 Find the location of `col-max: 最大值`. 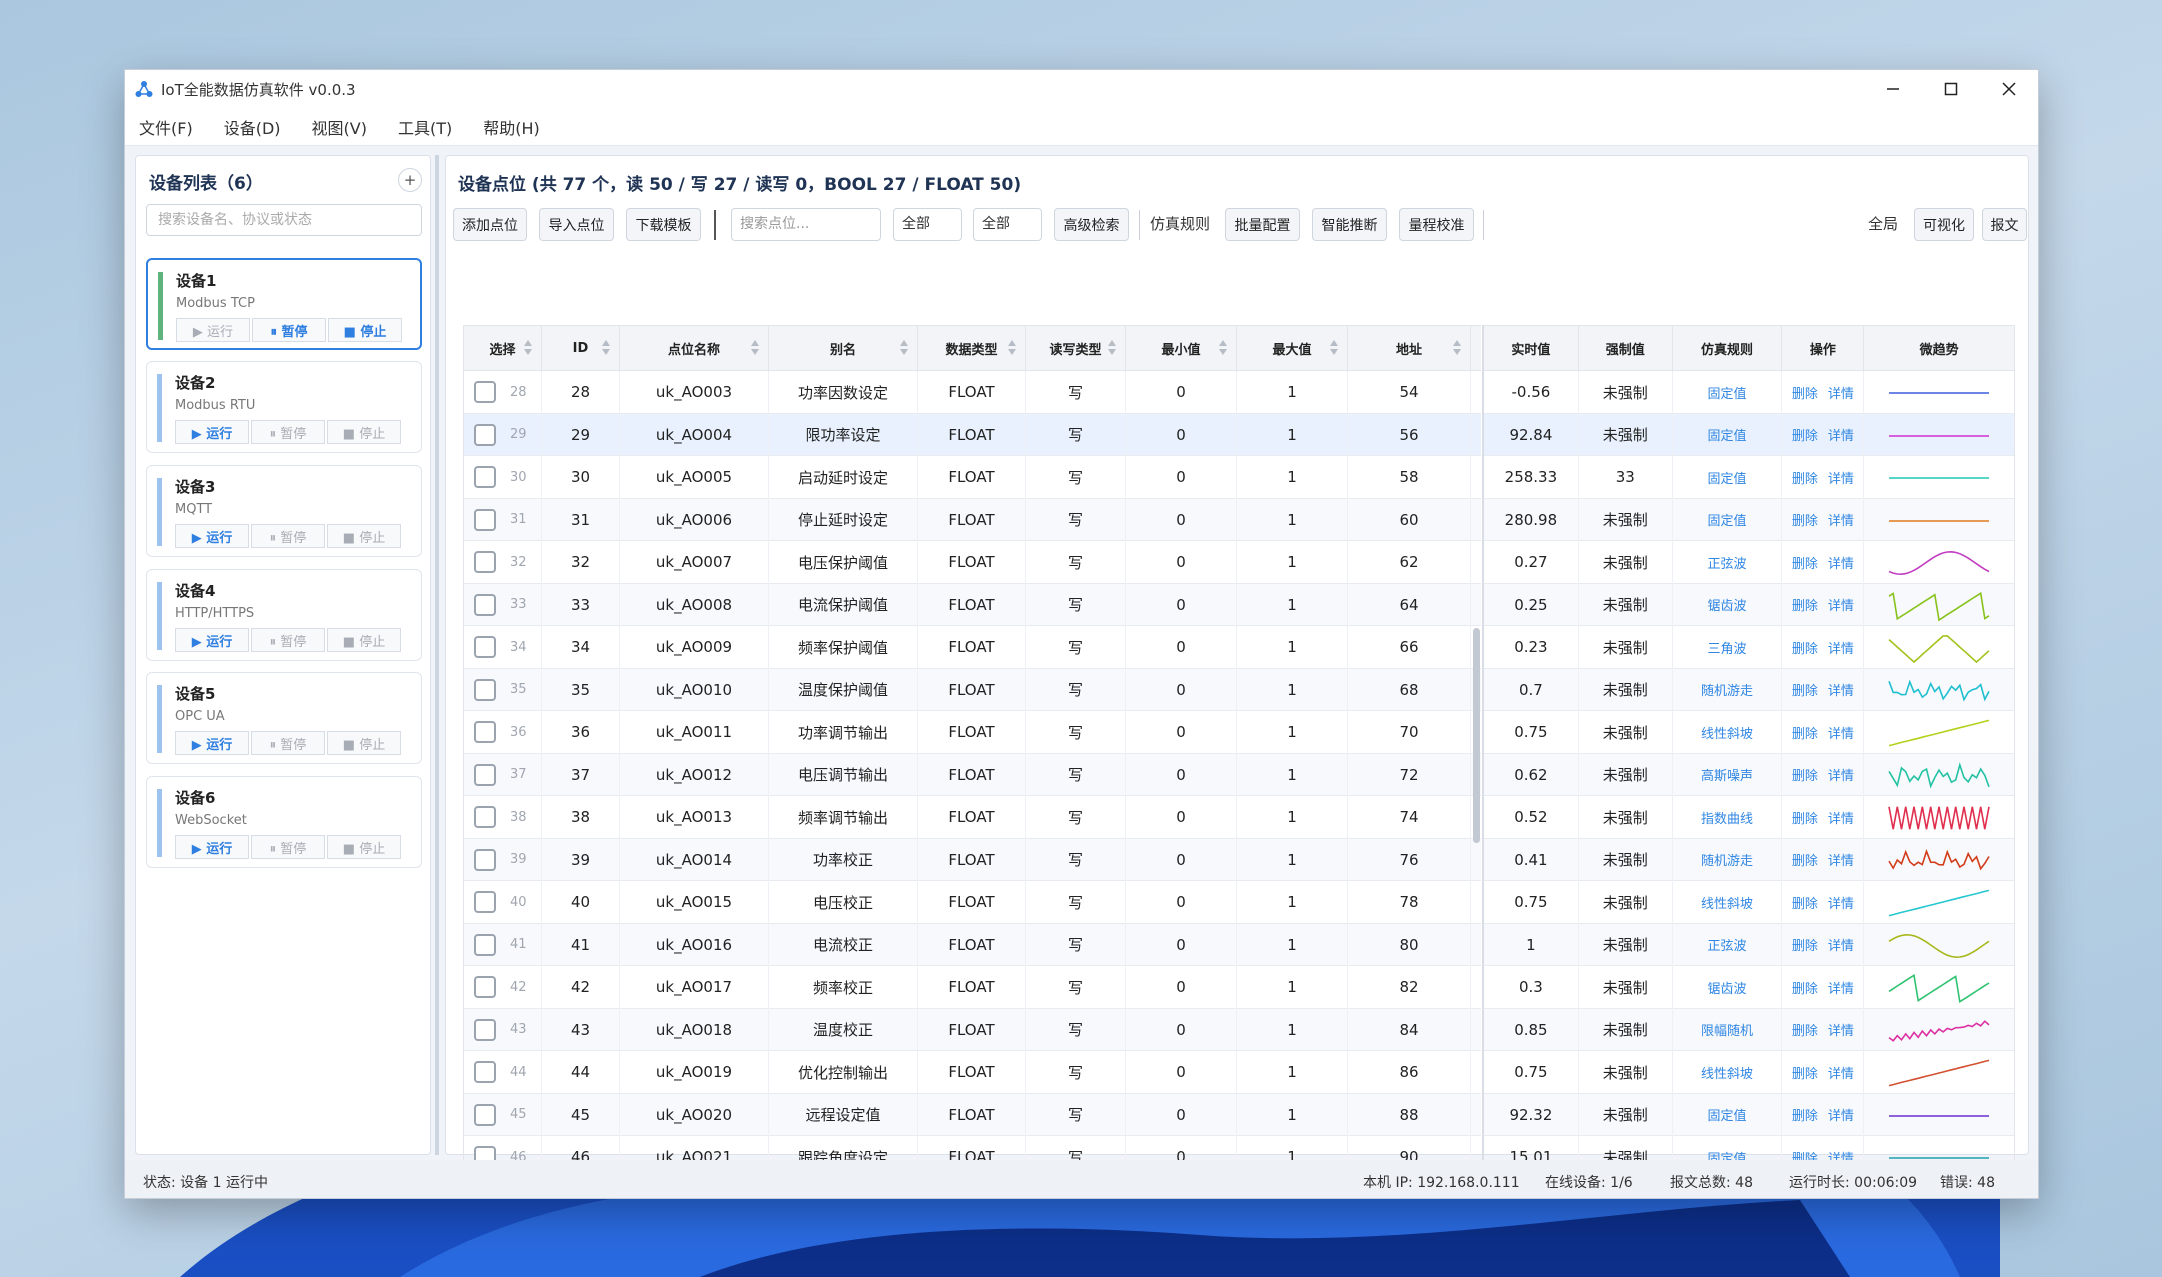

col-max: 最大值 is located at coordinates (1292, 348).